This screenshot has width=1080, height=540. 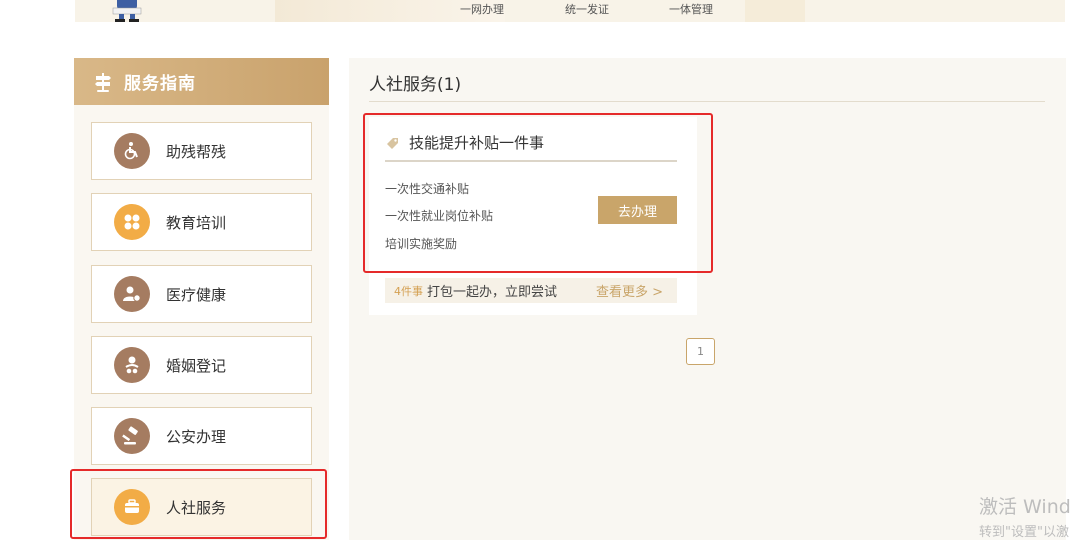 I want to click on footer-count: 4件事, so click(x=408, y=291).